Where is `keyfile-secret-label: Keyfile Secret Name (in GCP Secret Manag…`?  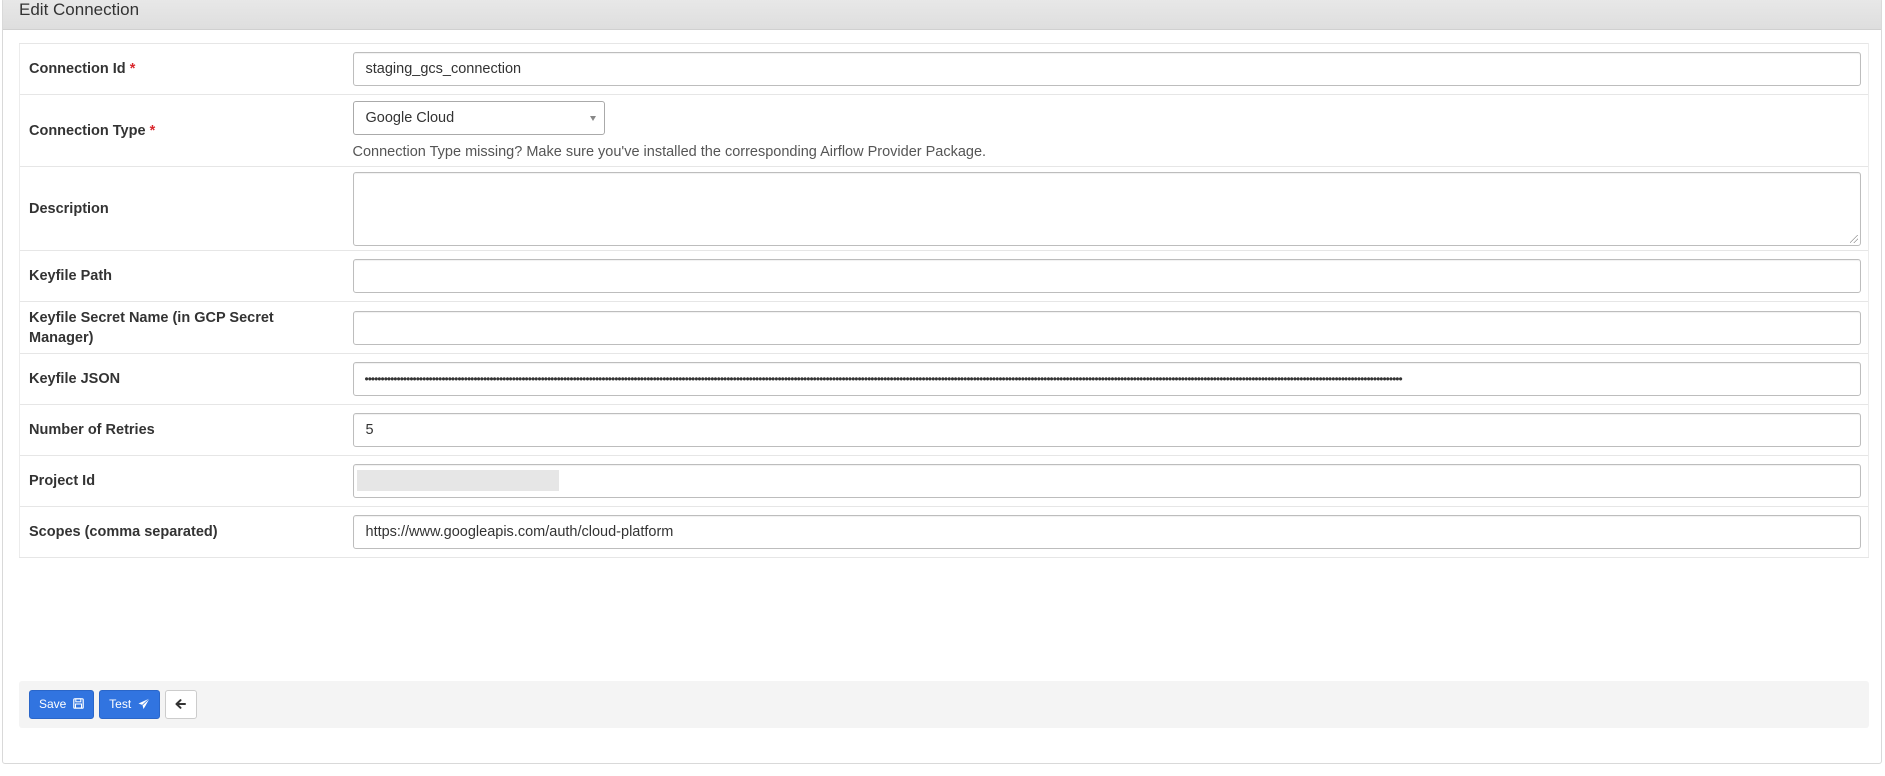 keyfile-secret-label: Keyfile Secret Name (in GCP Secret Manag… is located at coordinates (177, 327).